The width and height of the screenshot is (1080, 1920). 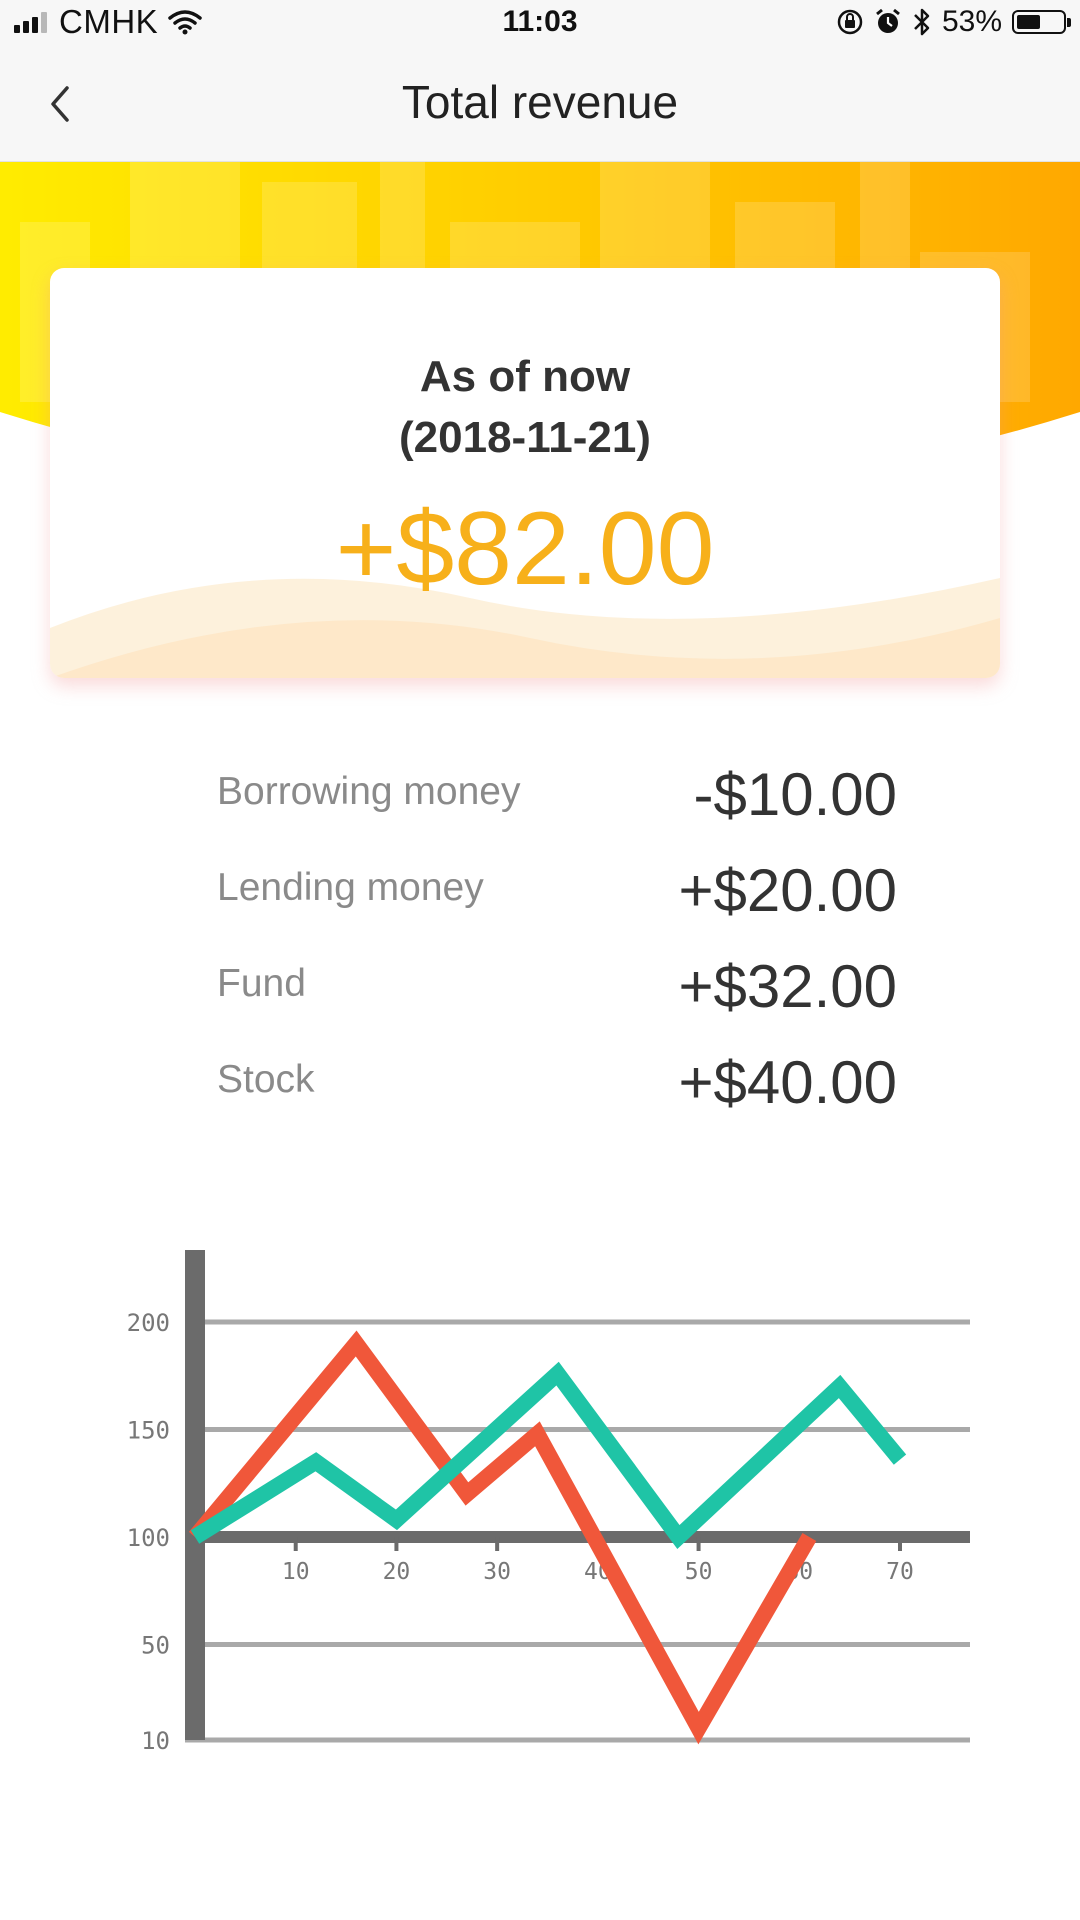 What do you see at coordinates (699, 1572) in the screenshot?
I see `x-tick-label: 50` at bounding box center [699, 1572].